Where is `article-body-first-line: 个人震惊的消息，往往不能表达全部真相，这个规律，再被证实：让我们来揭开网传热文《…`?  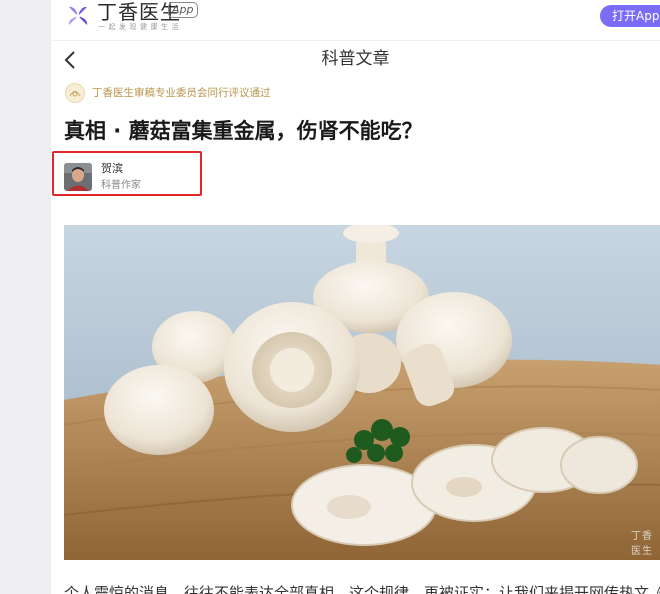
article-body-first-line: 个人震惊的消息，往往不能表达全部真相，这个规律，再被证实：让我们来揭开网传热文《… is located at coordinates (362, 589).